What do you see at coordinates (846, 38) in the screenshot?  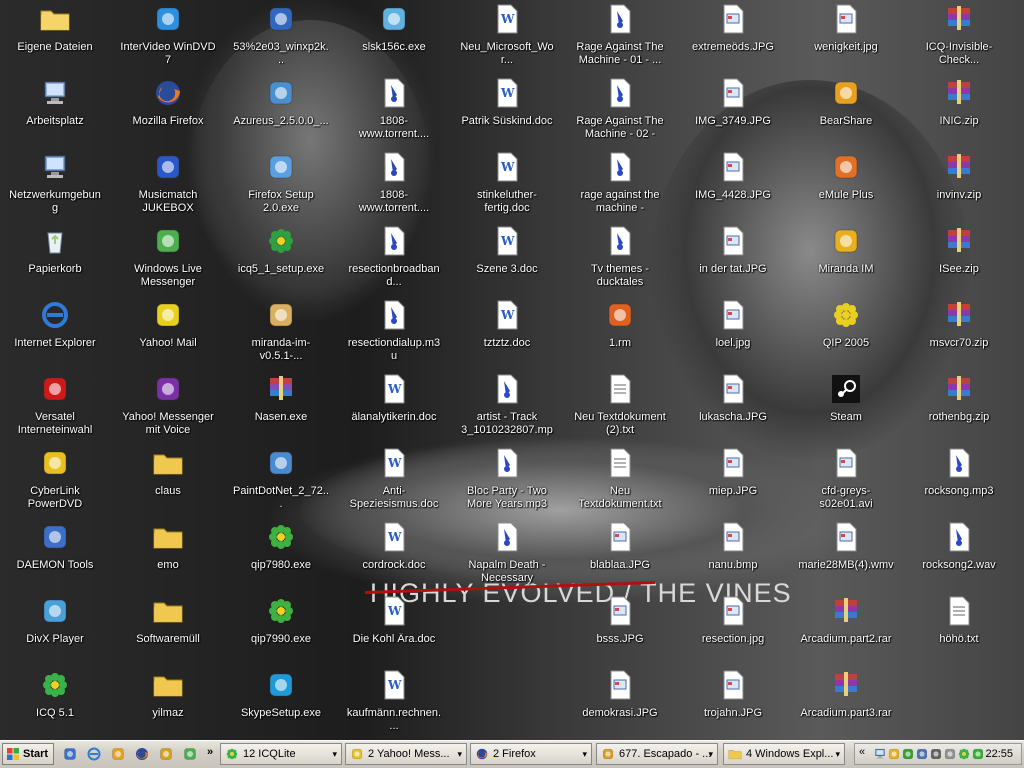 I see `desktop-icon: wenigkeit.jpg` at bounding box center [846, 38].